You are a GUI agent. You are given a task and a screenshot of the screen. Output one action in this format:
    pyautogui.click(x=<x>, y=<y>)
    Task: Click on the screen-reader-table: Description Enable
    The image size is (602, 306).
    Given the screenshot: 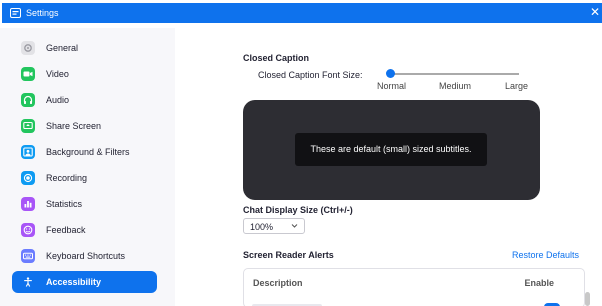 What is the action you would take?
    pyautogui.click(x=414, y=287)
    